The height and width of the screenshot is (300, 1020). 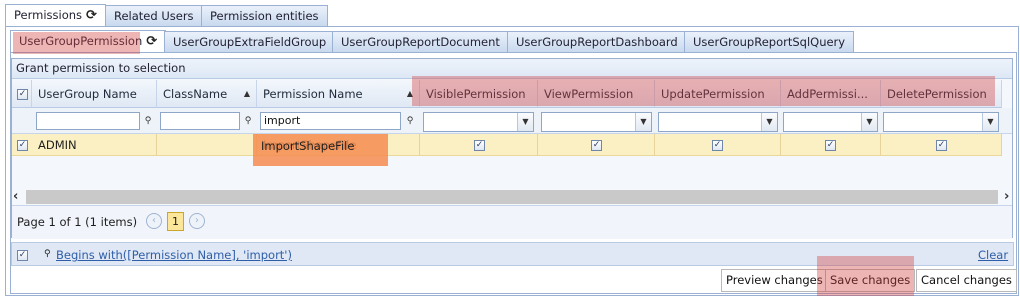 What do you see at coordinates (830, 122) in the screenshot?
I see `add-filter-combo: ▼` at bounding box center [830, 122].